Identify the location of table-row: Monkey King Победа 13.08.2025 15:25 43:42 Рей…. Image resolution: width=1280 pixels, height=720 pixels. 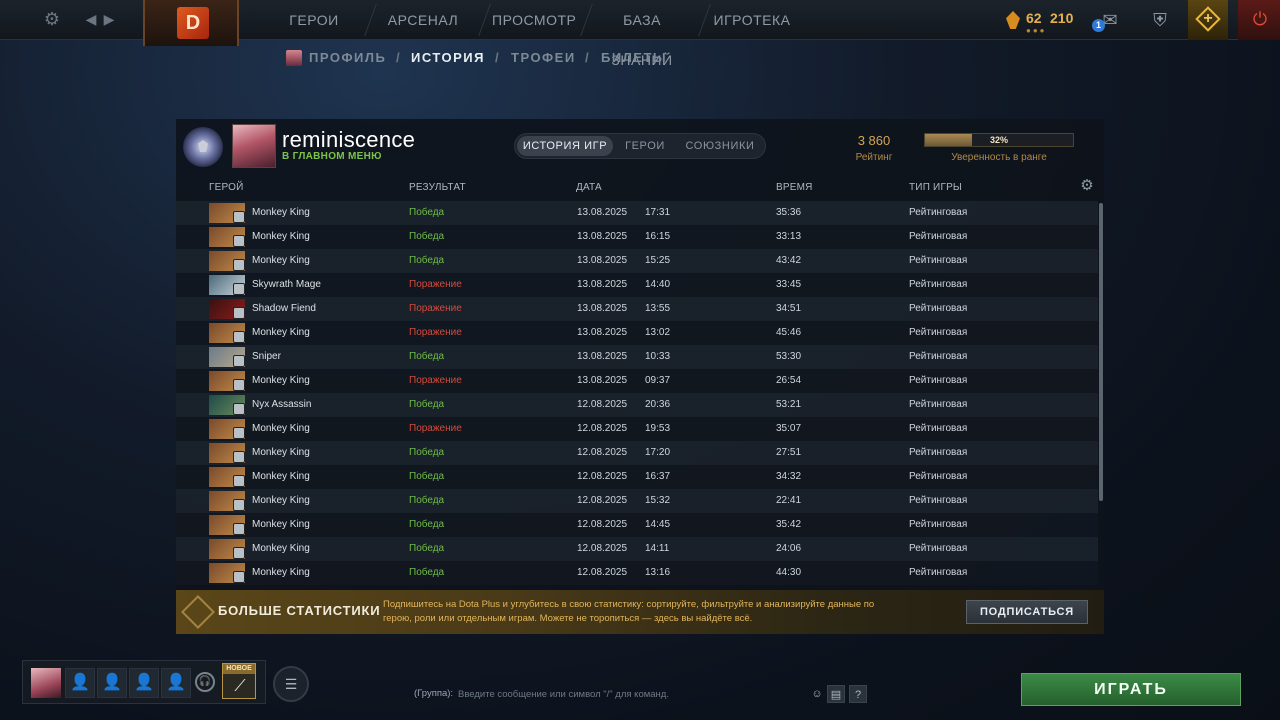
(637, 261).